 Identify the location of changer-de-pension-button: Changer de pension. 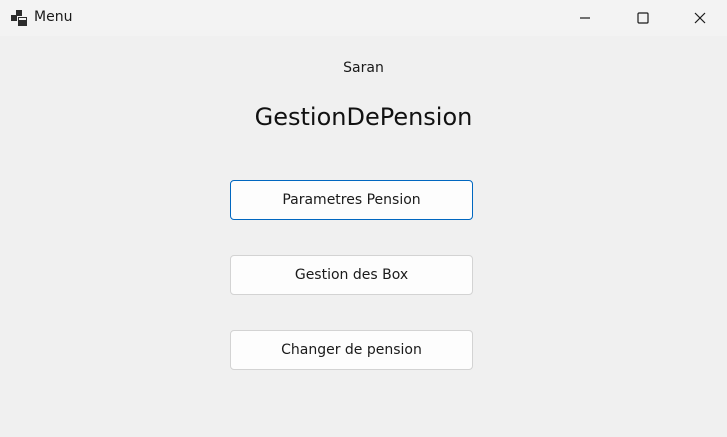
(351, 350).